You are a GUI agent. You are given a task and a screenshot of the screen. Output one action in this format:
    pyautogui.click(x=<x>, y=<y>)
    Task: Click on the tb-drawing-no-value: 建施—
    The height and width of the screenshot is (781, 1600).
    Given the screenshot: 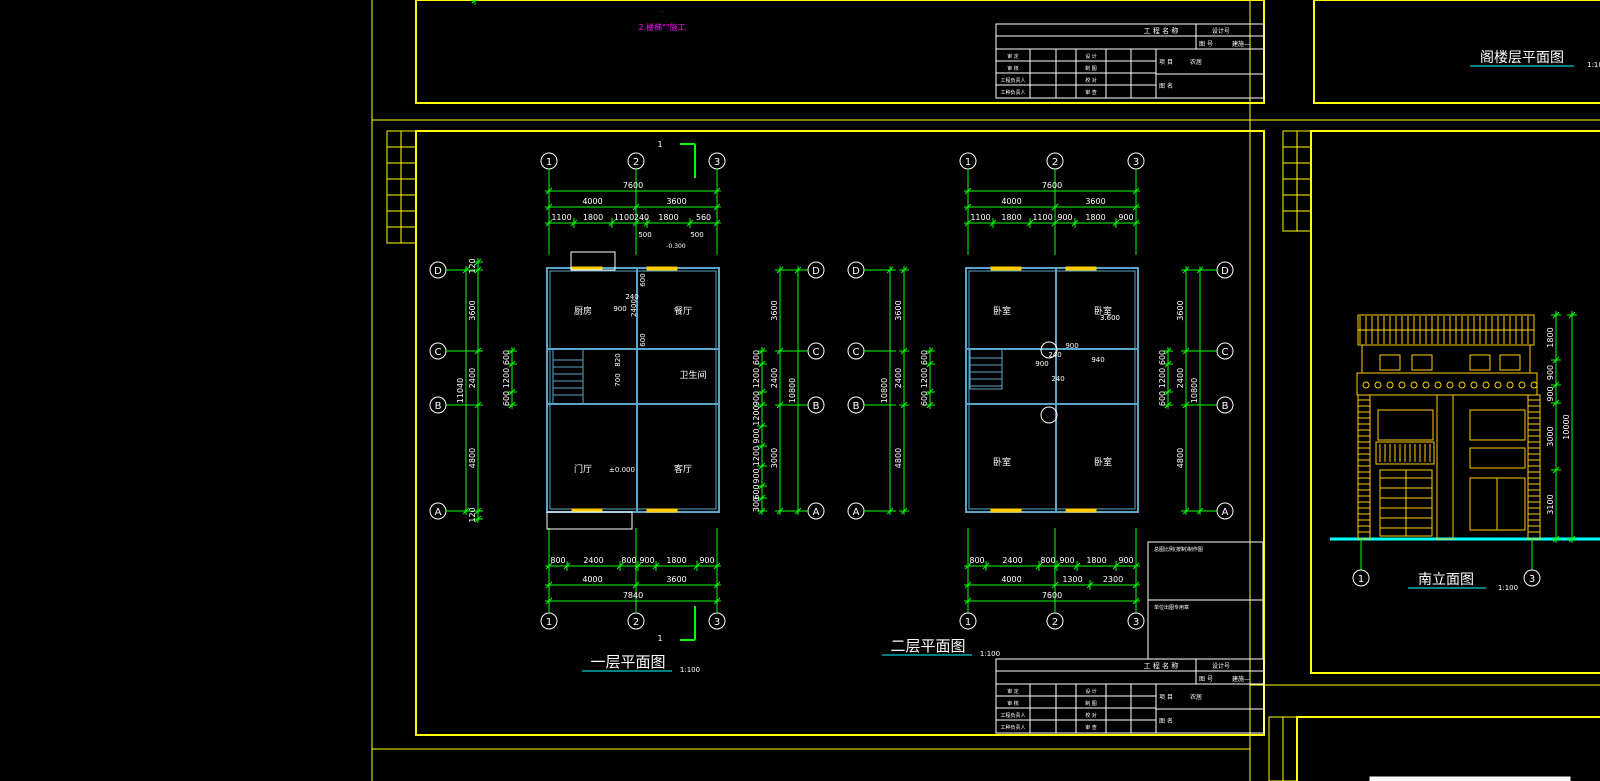 What is the action you would take?
    pyautogui.click(x=1241, y=679)
    